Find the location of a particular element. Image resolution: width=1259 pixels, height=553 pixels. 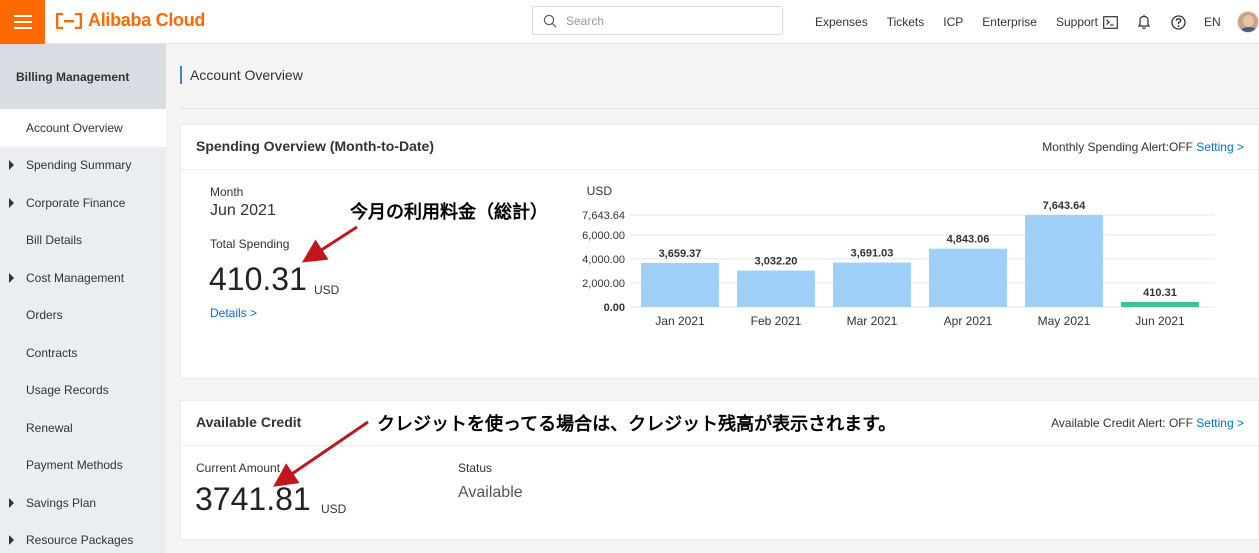

arrow-to-credit is located at coordinates (321, 453).